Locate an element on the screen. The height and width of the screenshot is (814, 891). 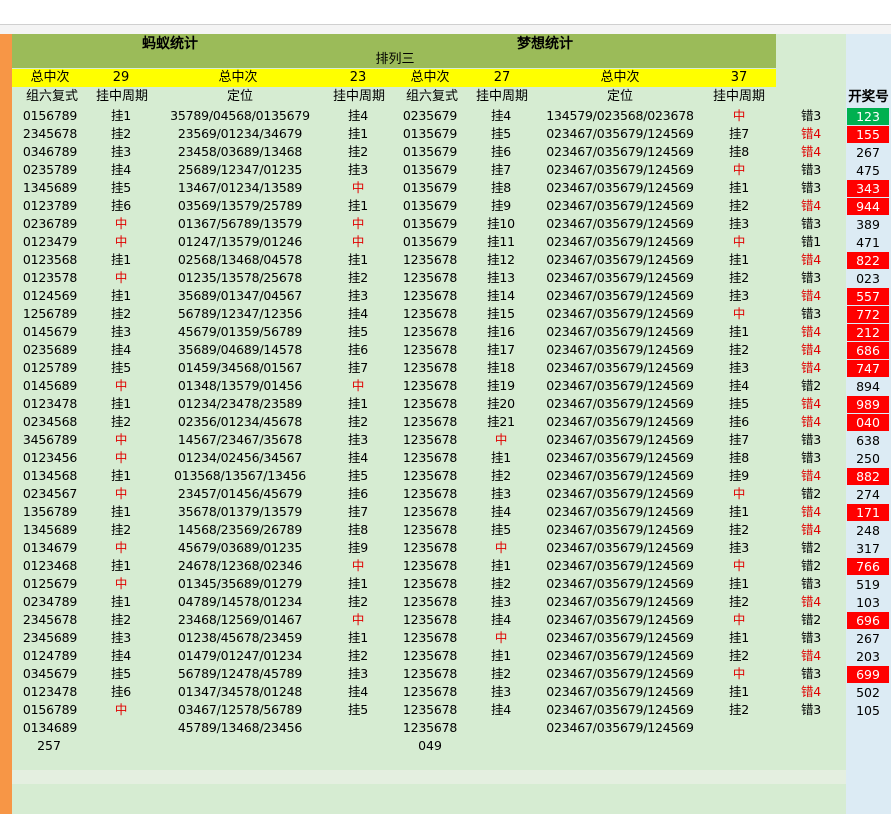
draw-number-cell: 212 is located at coordinates (868, 332).